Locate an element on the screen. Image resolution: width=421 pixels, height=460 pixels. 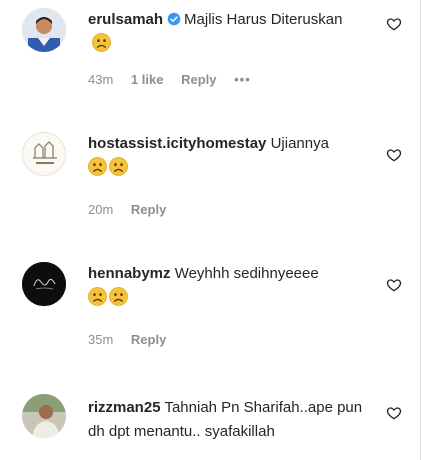
timestamp: 43m is located at coordinates (101, 79).